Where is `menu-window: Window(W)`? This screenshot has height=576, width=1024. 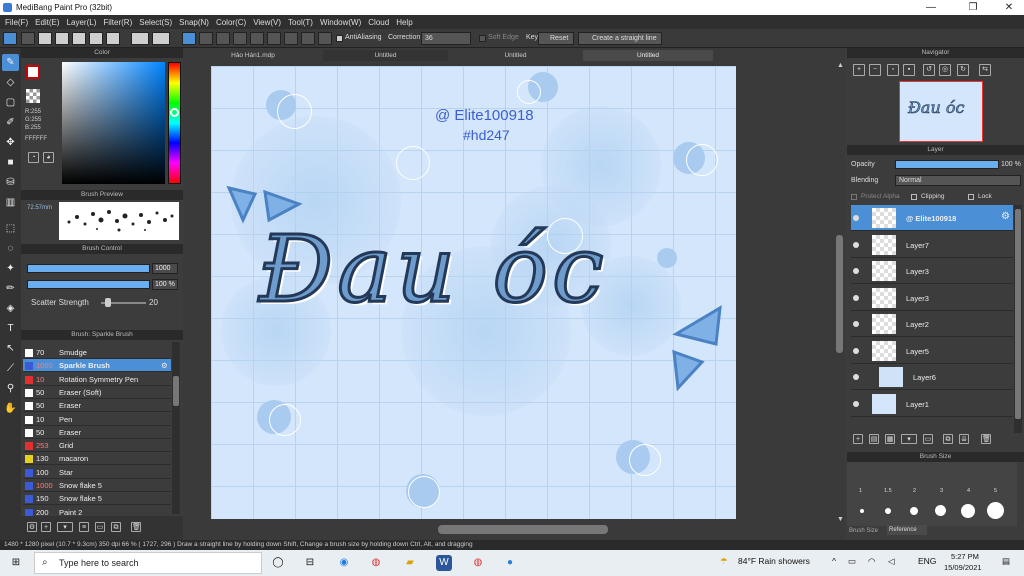 menu-window: Window(W) is located at coordinates (340, 22).